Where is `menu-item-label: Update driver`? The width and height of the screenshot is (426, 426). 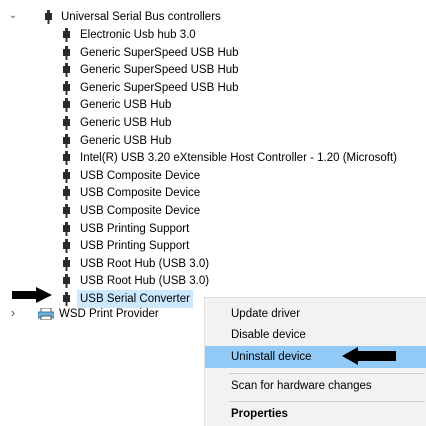
menu-item-label: Update driver is located at coordinates (266, 314).